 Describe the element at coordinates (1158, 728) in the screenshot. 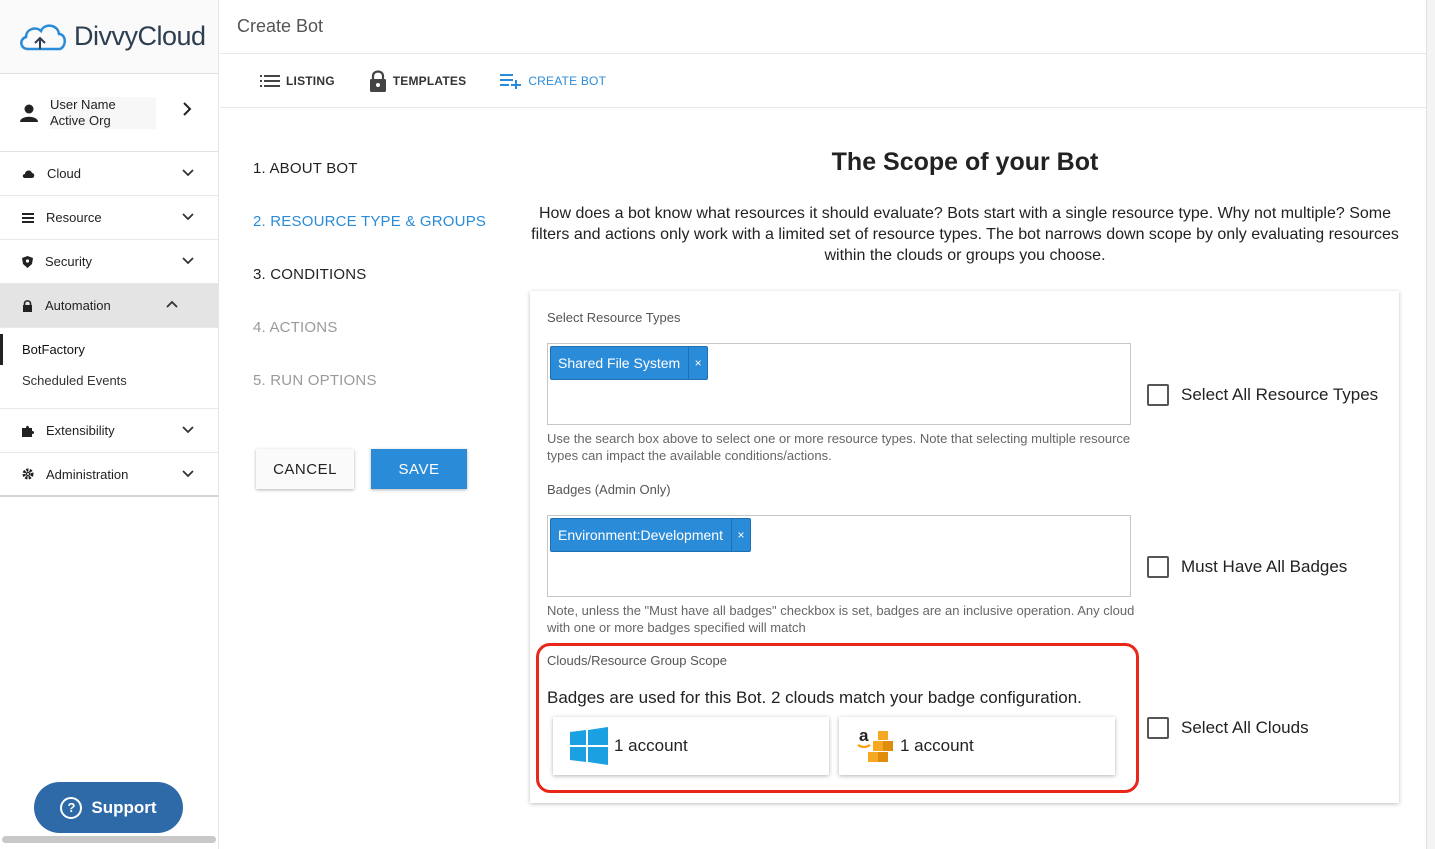

I see `select-all-clouds-checkbox` at that location.